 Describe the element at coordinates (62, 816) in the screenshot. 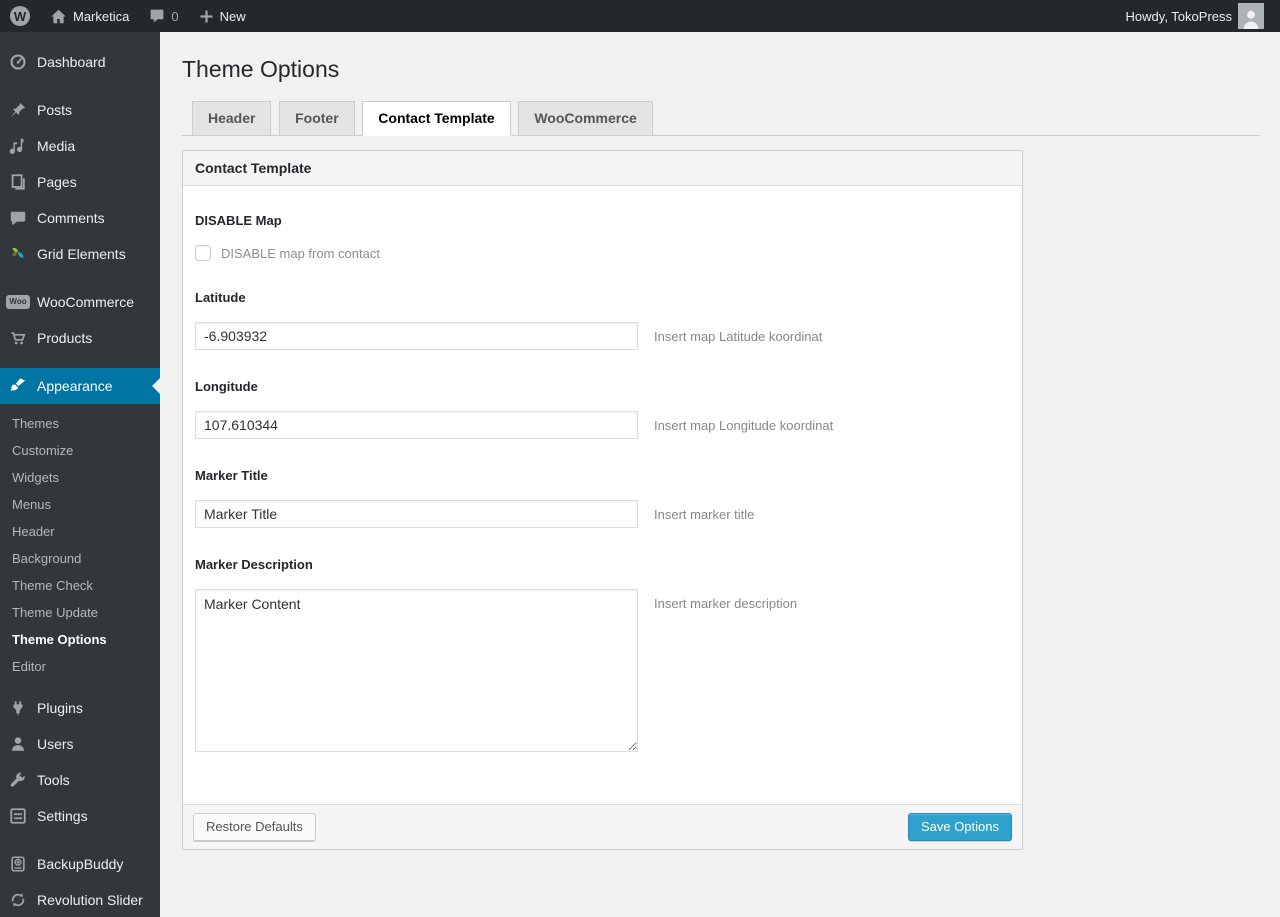

I see `sidebar-item-label: Settings` at that location.